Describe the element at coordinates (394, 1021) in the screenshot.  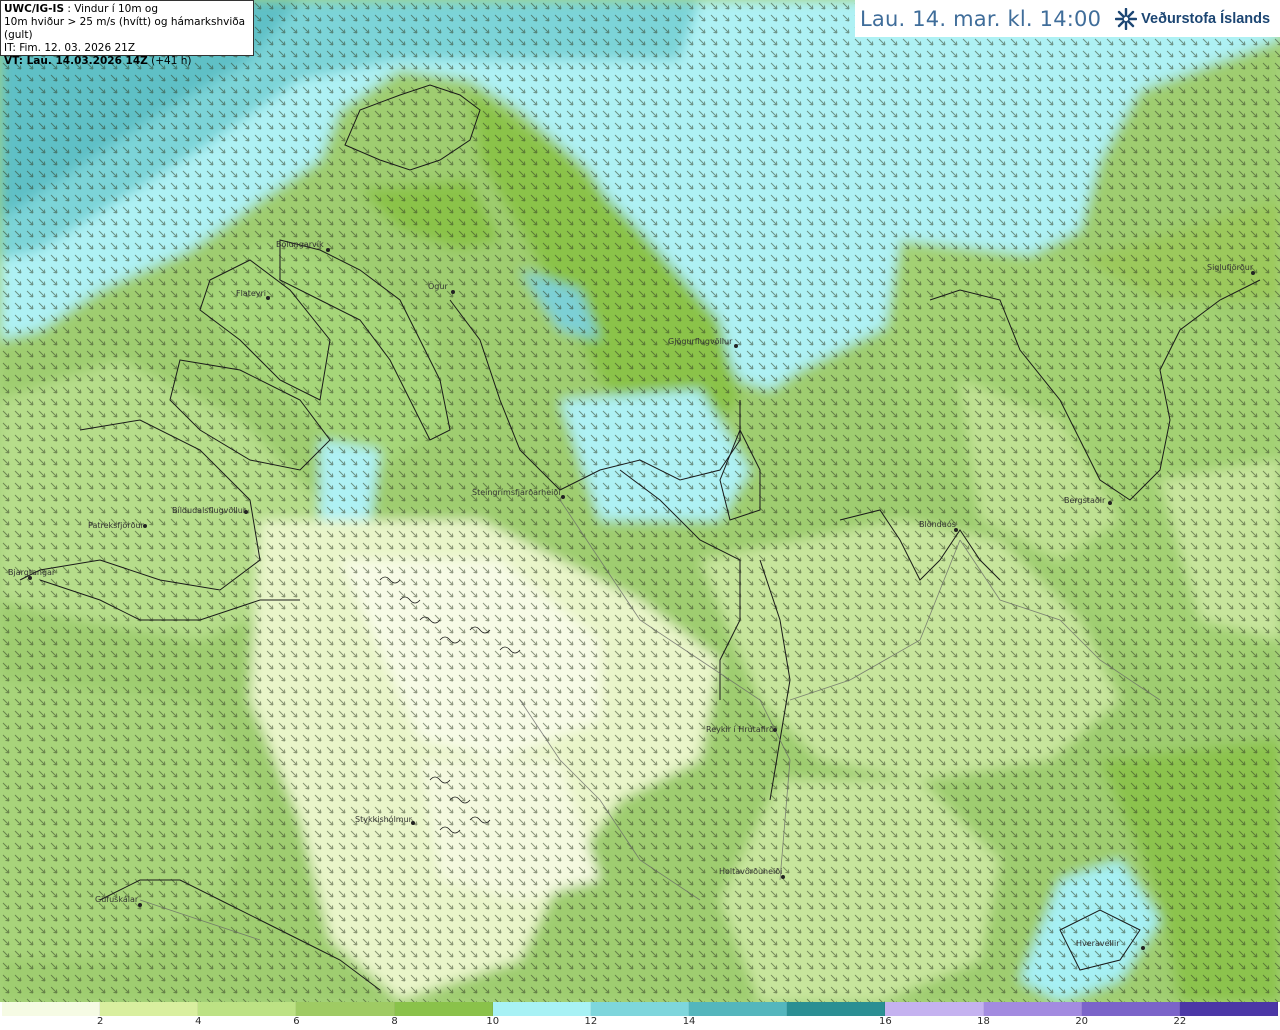
I see `legend-tick-label: 8` at that location.